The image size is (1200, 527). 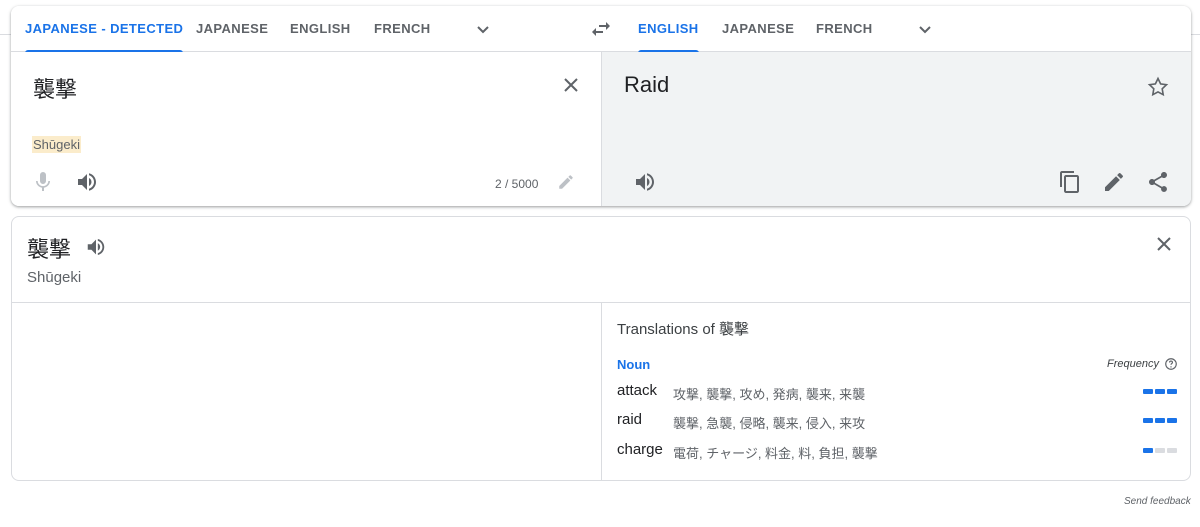 I want to click on tab-source-english: ENGLISH, so click(x=320, y=29).